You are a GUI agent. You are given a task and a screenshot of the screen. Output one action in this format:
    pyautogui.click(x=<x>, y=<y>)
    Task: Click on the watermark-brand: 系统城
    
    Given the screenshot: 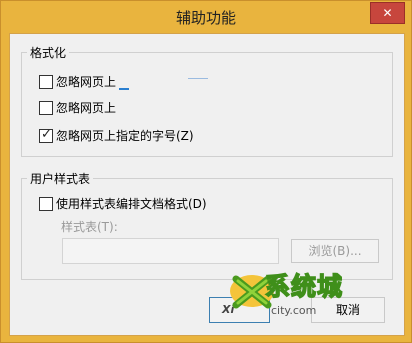 What is the action you would take?
    pyautogui.click(x=304, y=286)
    